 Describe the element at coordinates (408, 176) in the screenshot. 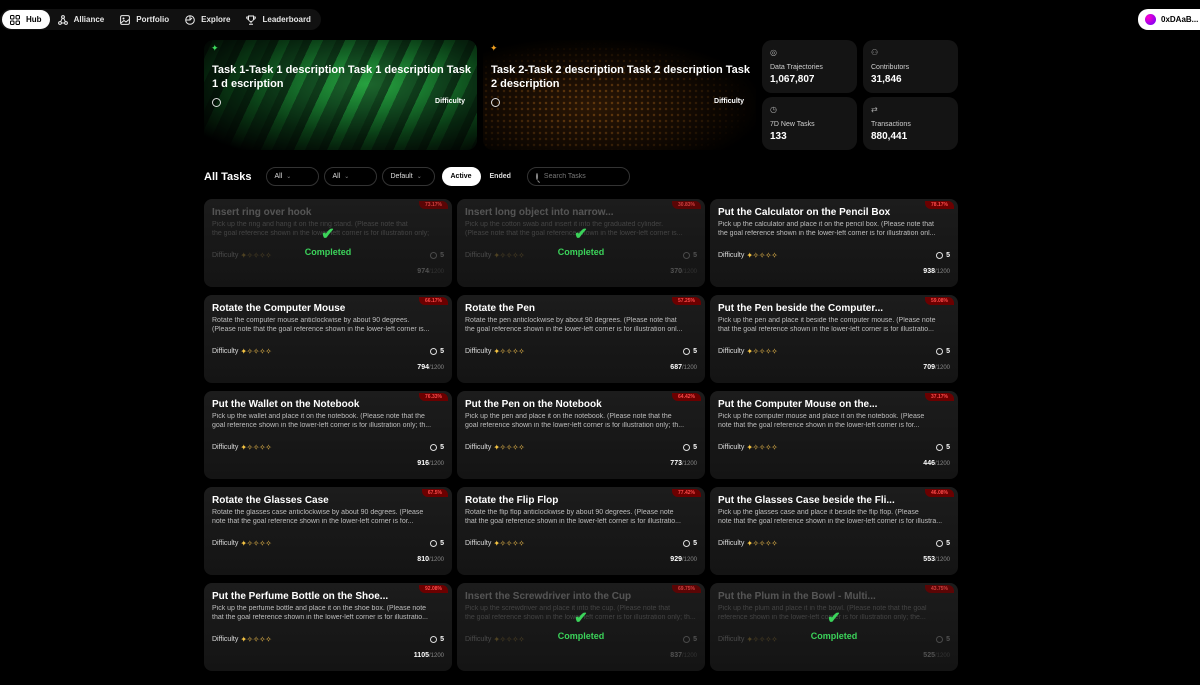

I see `sort-select: Default ⌄` at that location.